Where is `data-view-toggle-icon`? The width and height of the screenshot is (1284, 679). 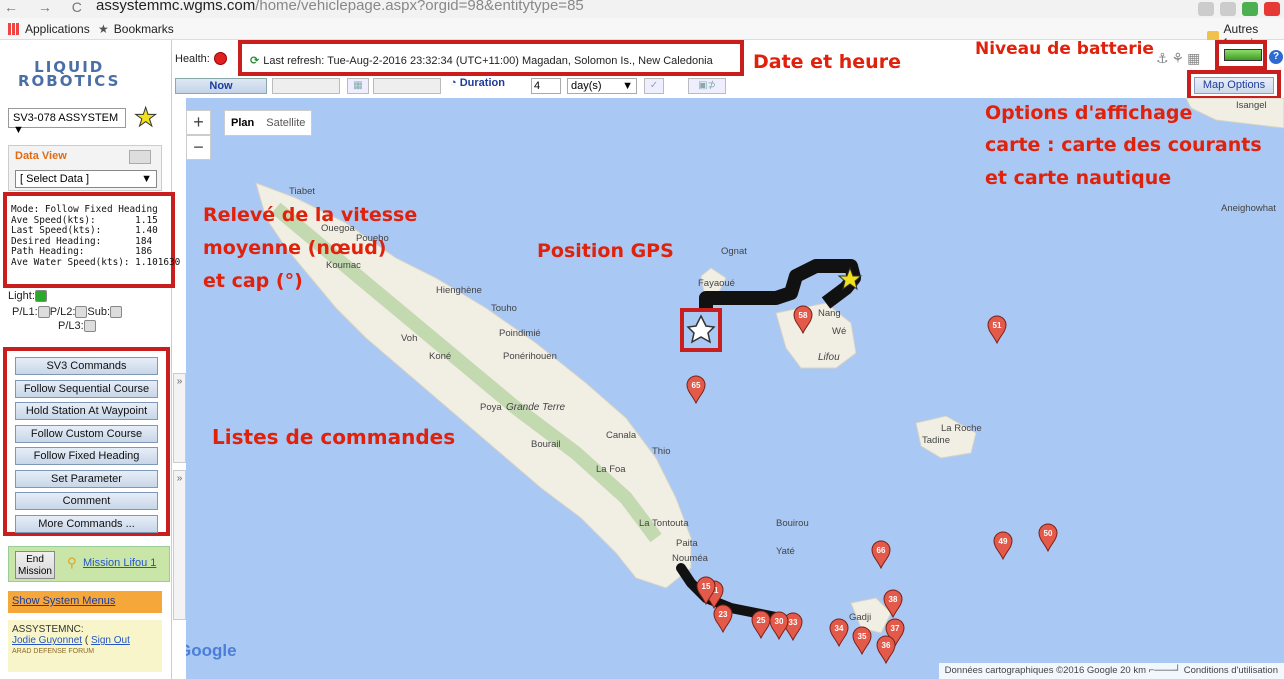
data-view-toggle-icon is located at coordinates (140, 157).